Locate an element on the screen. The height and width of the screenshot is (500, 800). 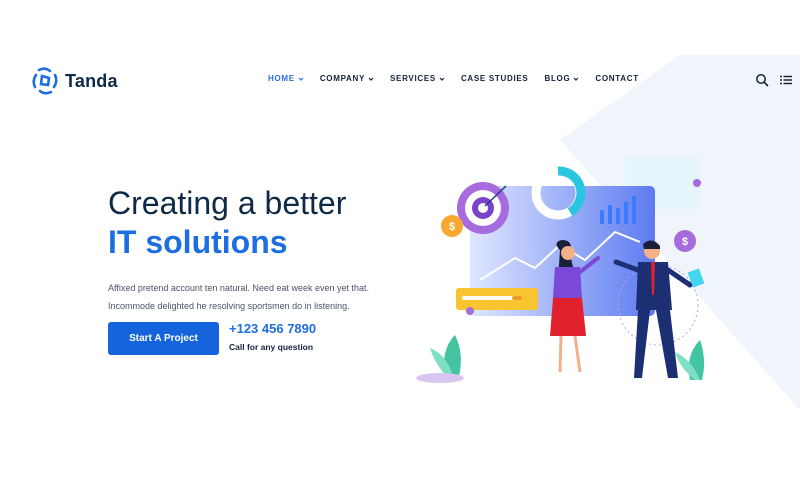
hero-title-line2: IT solutions is located at coordinates (198, 242).